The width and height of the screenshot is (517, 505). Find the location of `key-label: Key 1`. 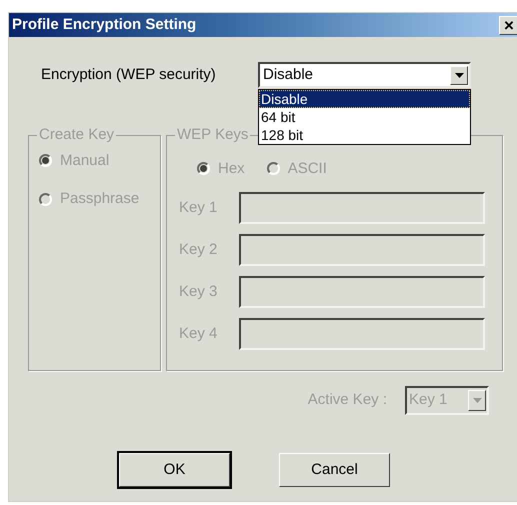

key-label: Key 1 is located at coordinates (198, 208).